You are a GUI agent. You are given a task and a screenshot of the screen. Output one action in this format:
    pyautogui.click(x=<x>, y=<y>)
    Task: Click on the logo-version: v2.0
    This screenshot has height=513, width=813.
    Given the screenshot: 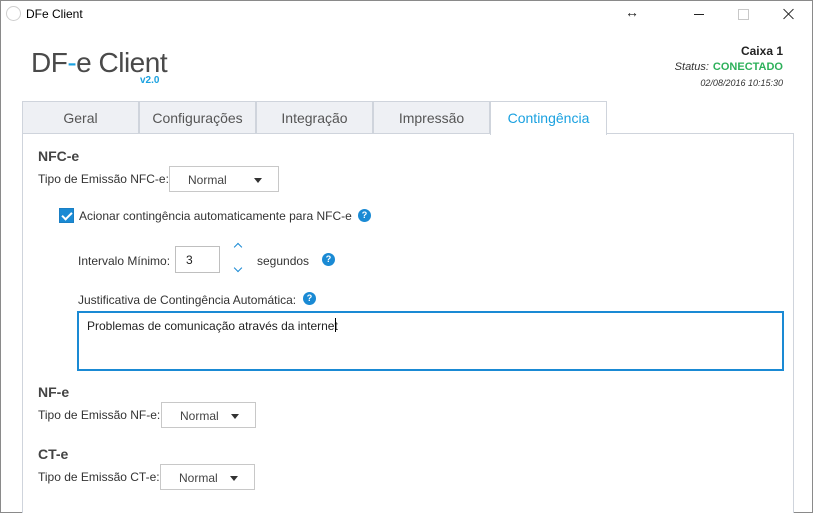 What is the action you would take?
    pyautogui.click(x=150, y=80)
    